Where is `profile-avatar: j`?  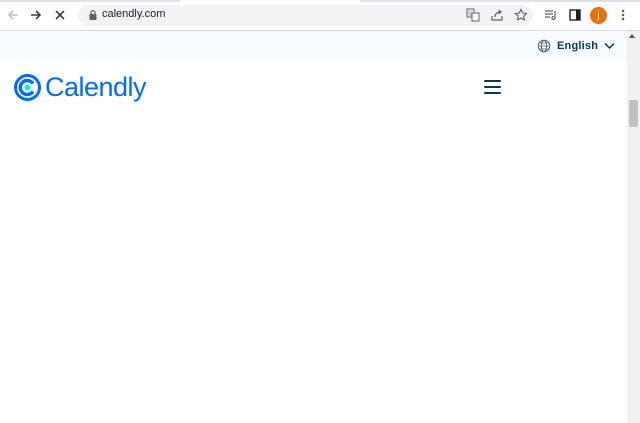 profile-avatar: j is located at coordinates (598, 15).